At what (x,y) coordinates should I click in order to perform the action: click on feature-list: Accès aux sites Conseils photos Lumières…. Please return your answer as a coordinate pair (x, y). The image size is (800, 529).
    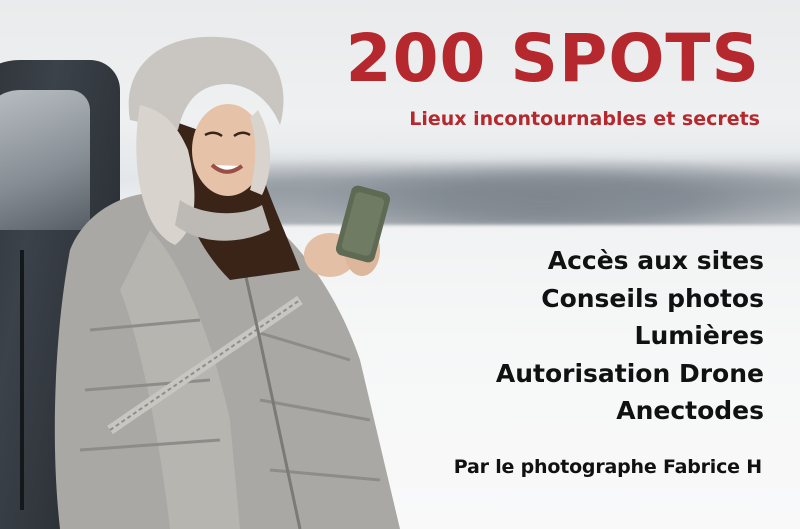
    Looking at the image, I should click on (630, 336).